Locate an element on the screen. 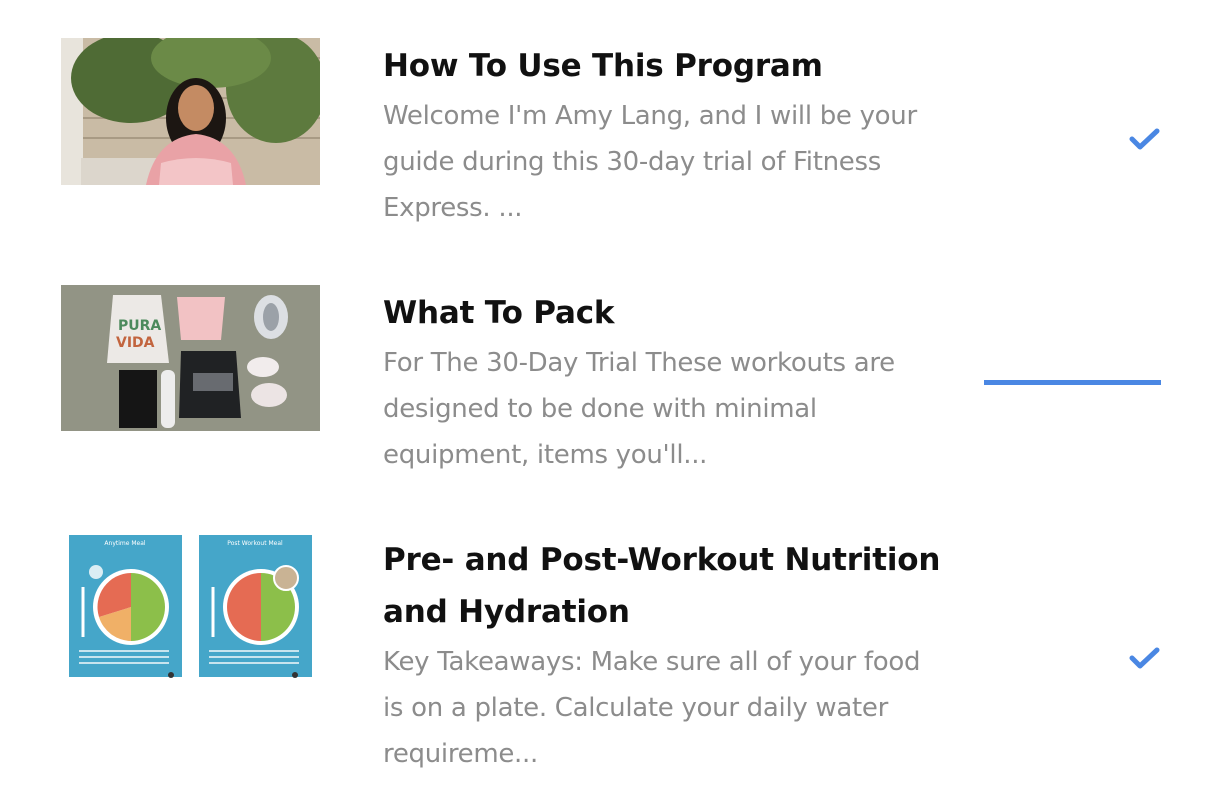 The image size is (1219, 807). infographic-title: Post Workout Meal is located at coordinates (255, 543).